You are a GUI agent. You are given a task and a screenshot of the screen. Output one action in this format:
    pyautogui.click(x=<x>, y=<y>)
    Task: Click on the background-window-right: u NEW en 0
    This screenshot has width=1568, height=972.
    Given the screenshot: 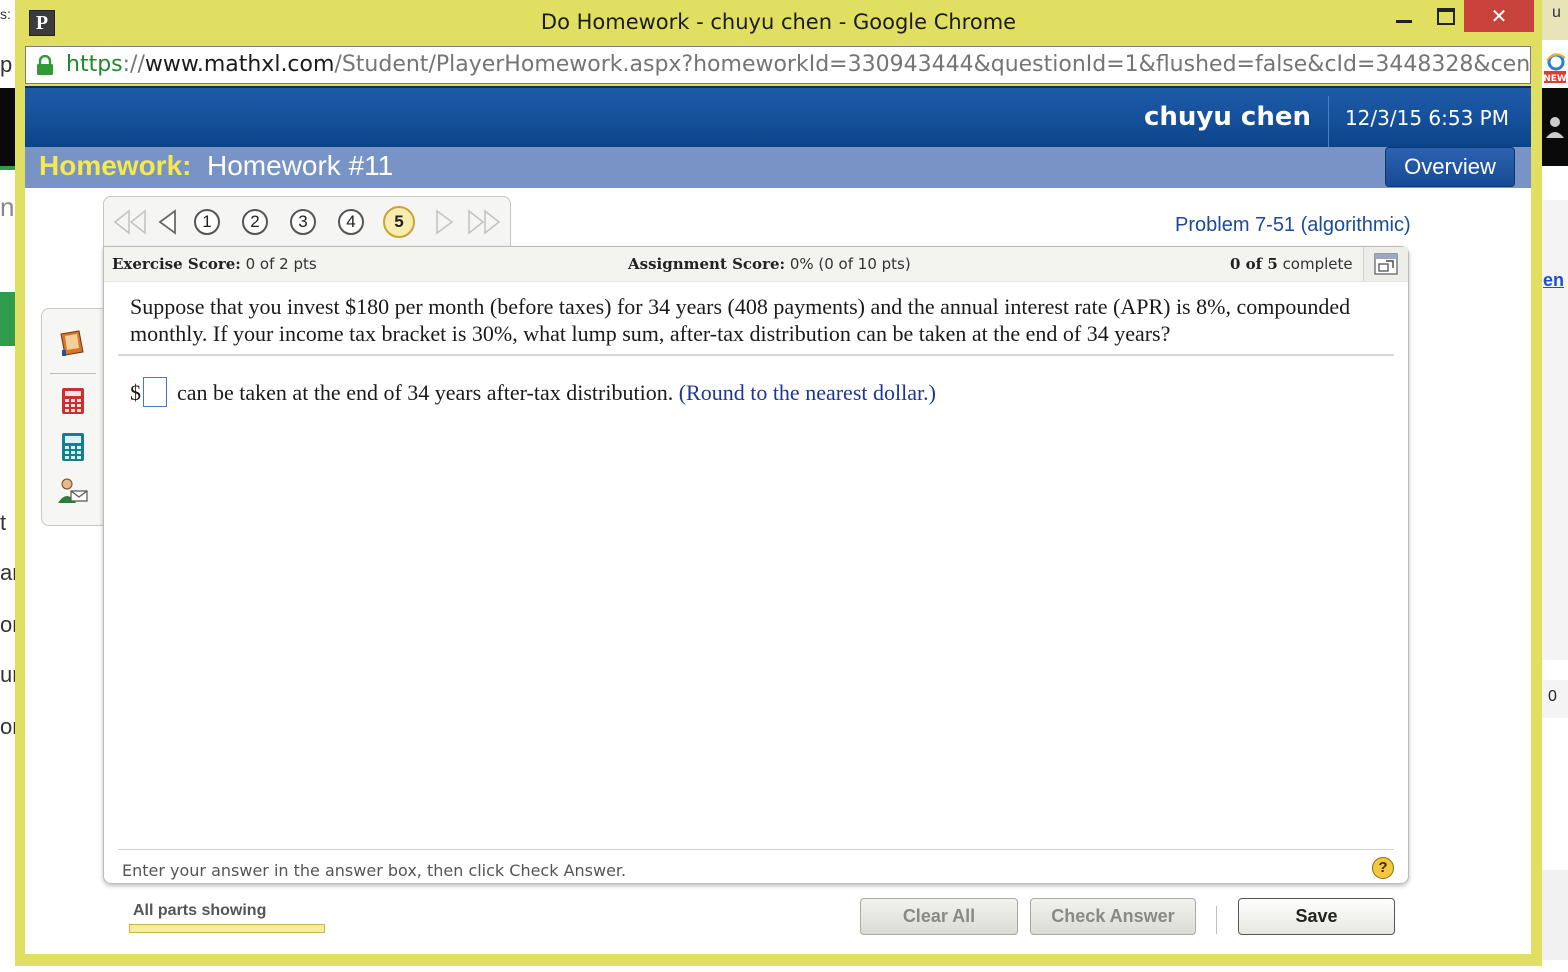 What is the action you would take?
    pyautogui.click(x=1555, y=486)
    